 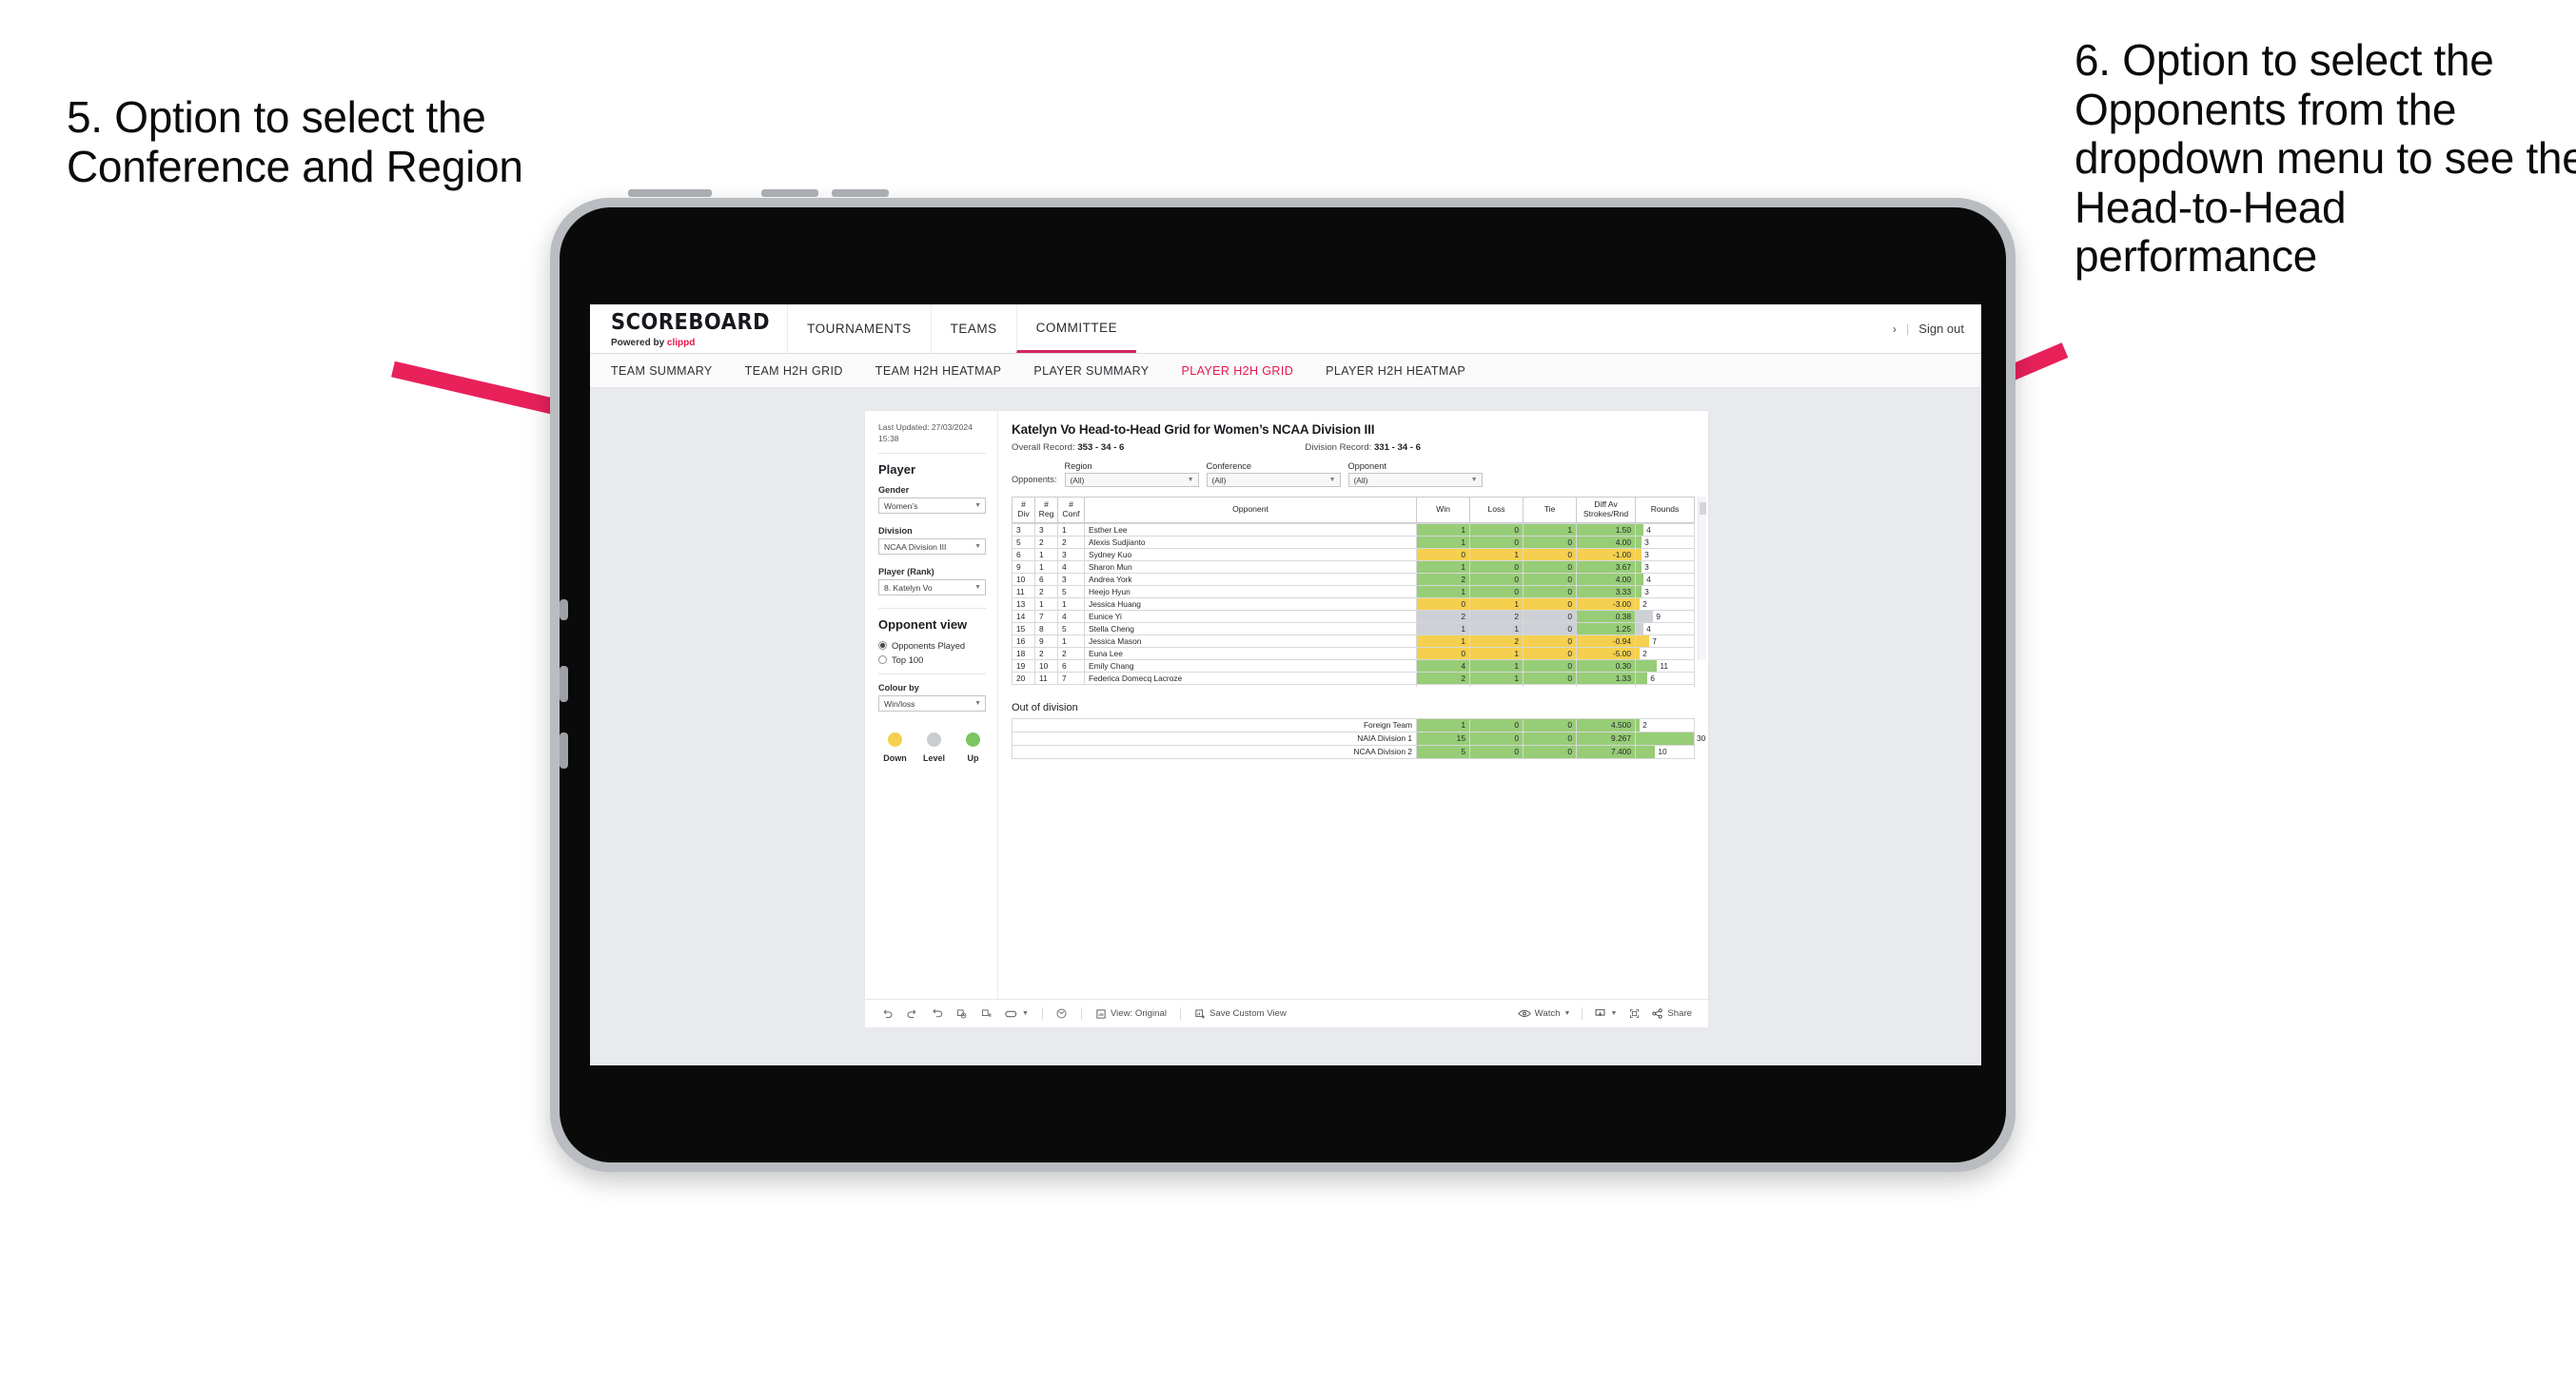 What do you see at coordinates (1353, 751) in the screenshot?
I see `out-of-division-row: NCAA Division 2 5 0 0 7.400 10` at bounding box center [1353, 751].